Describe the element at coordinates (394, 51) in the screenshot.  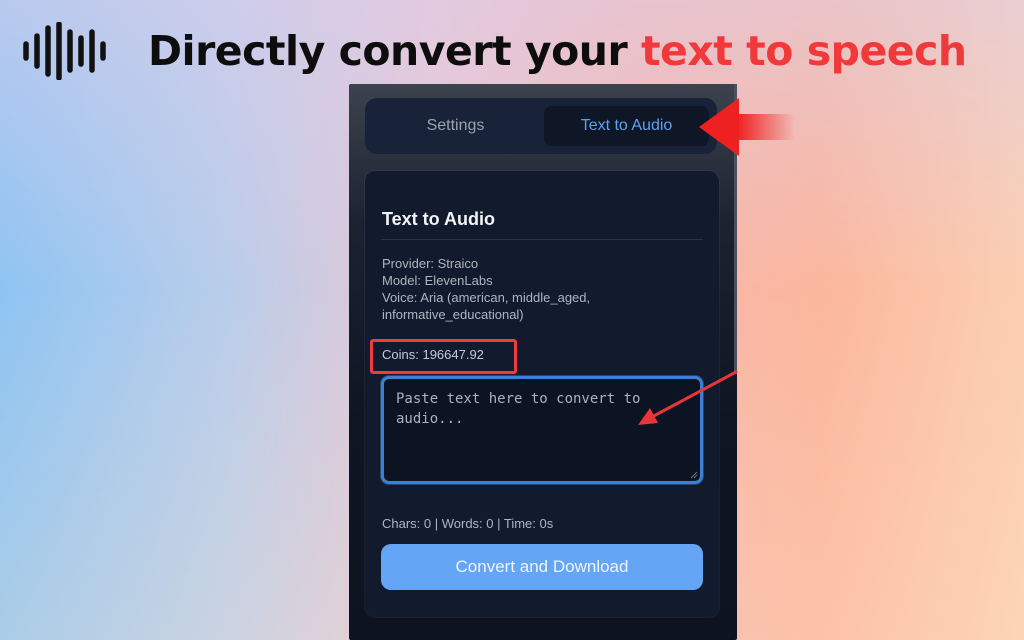
I see `headline-prefix: Directly convert your` at that location.